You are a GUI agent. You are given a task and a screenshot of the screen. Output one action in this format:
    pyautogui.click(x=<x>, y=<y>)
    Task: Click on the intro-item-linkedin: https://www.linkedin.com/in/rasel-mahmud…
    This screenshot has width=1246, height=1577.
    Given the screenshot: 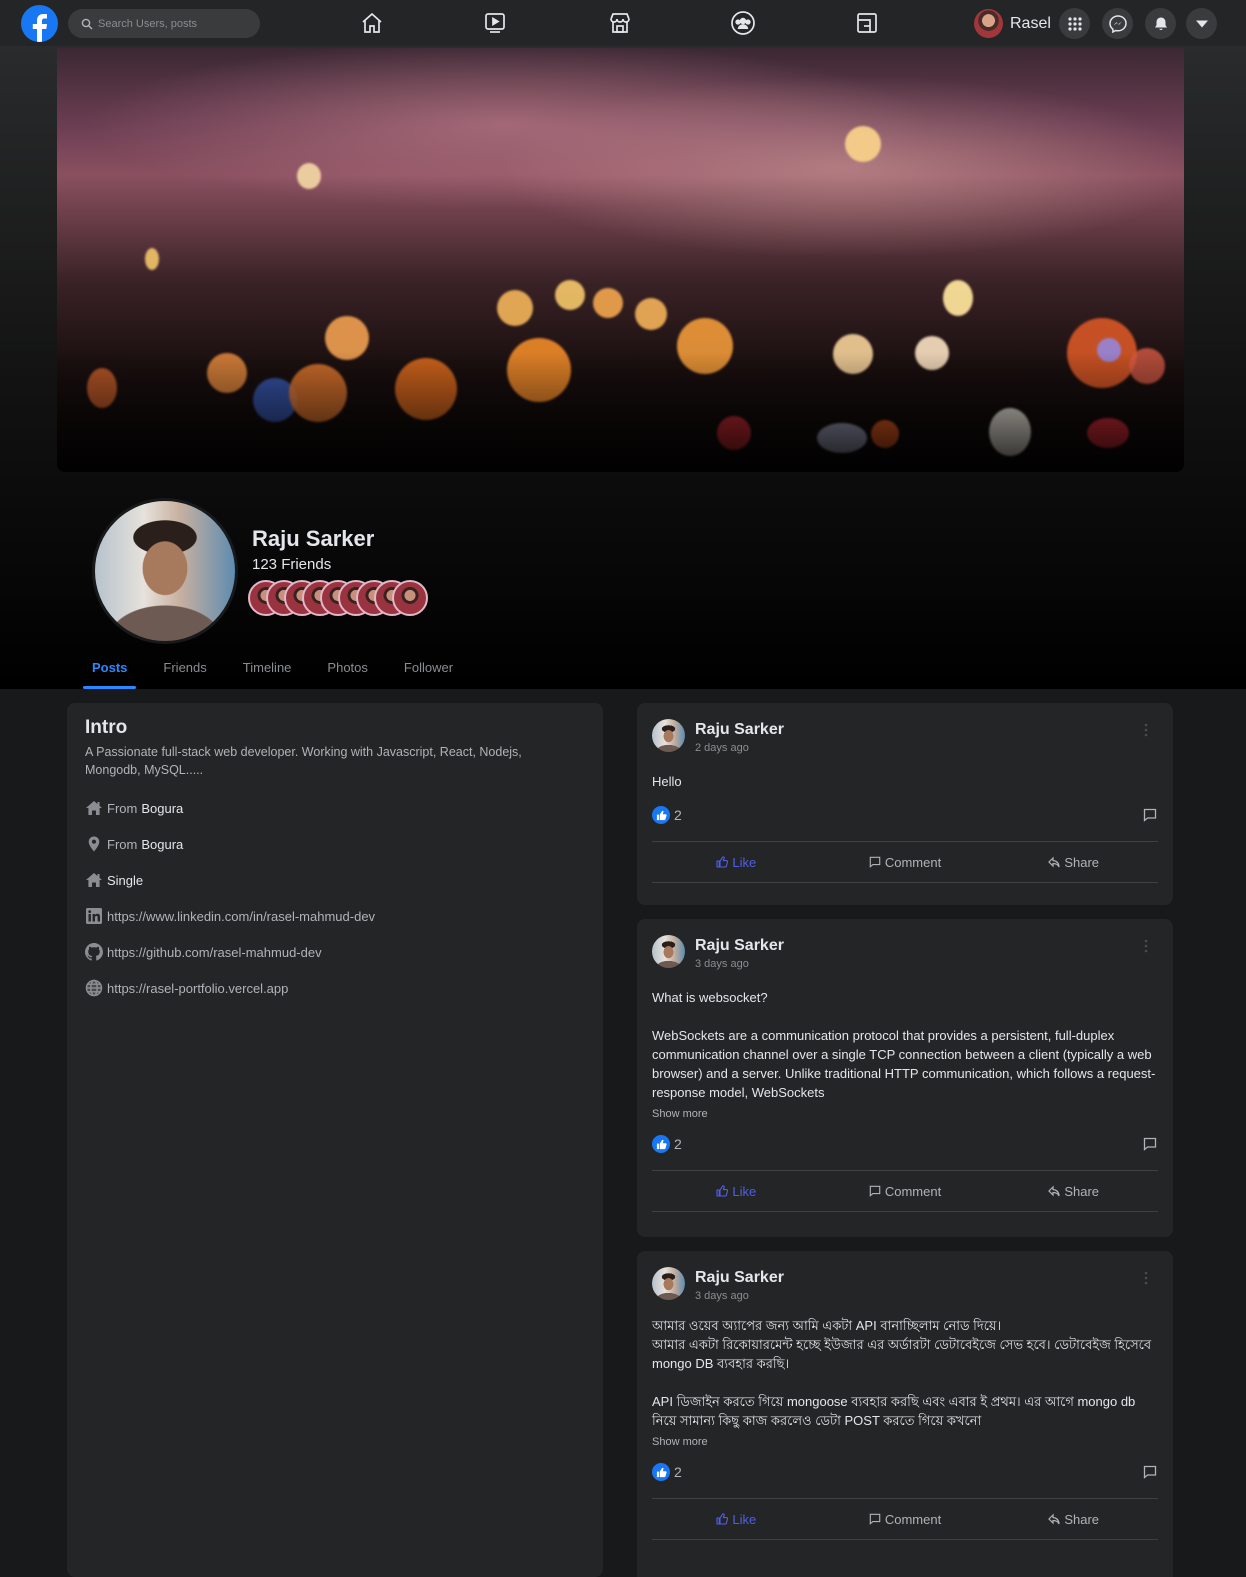 What is the action you would take?
    pyautogui.click(x=335, y=916)
    